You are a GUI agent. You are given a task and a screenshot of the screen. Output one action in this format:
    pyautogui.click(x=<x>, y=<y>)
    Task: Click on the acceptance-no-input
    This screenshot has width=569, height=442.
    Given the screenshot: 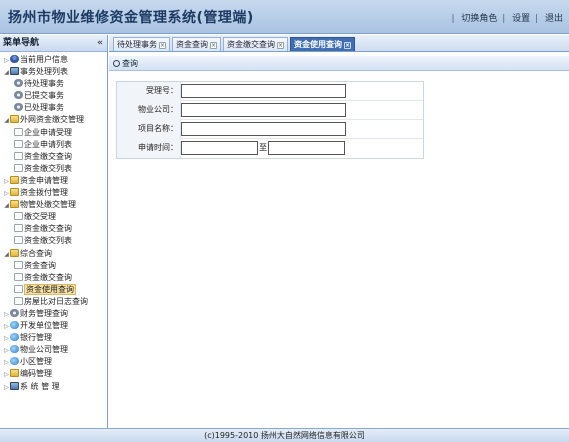 What is the action you would take?
    pyautogui.click(x=263, y=91)
    